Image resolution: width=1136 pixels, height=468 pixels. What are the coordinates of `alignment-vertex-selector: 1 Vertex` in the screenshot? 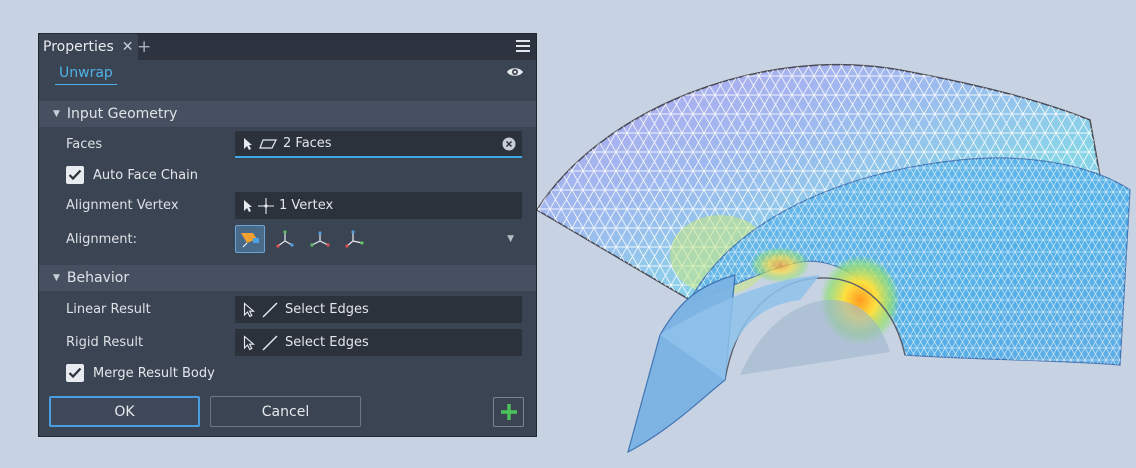 It's located at (378, 205).